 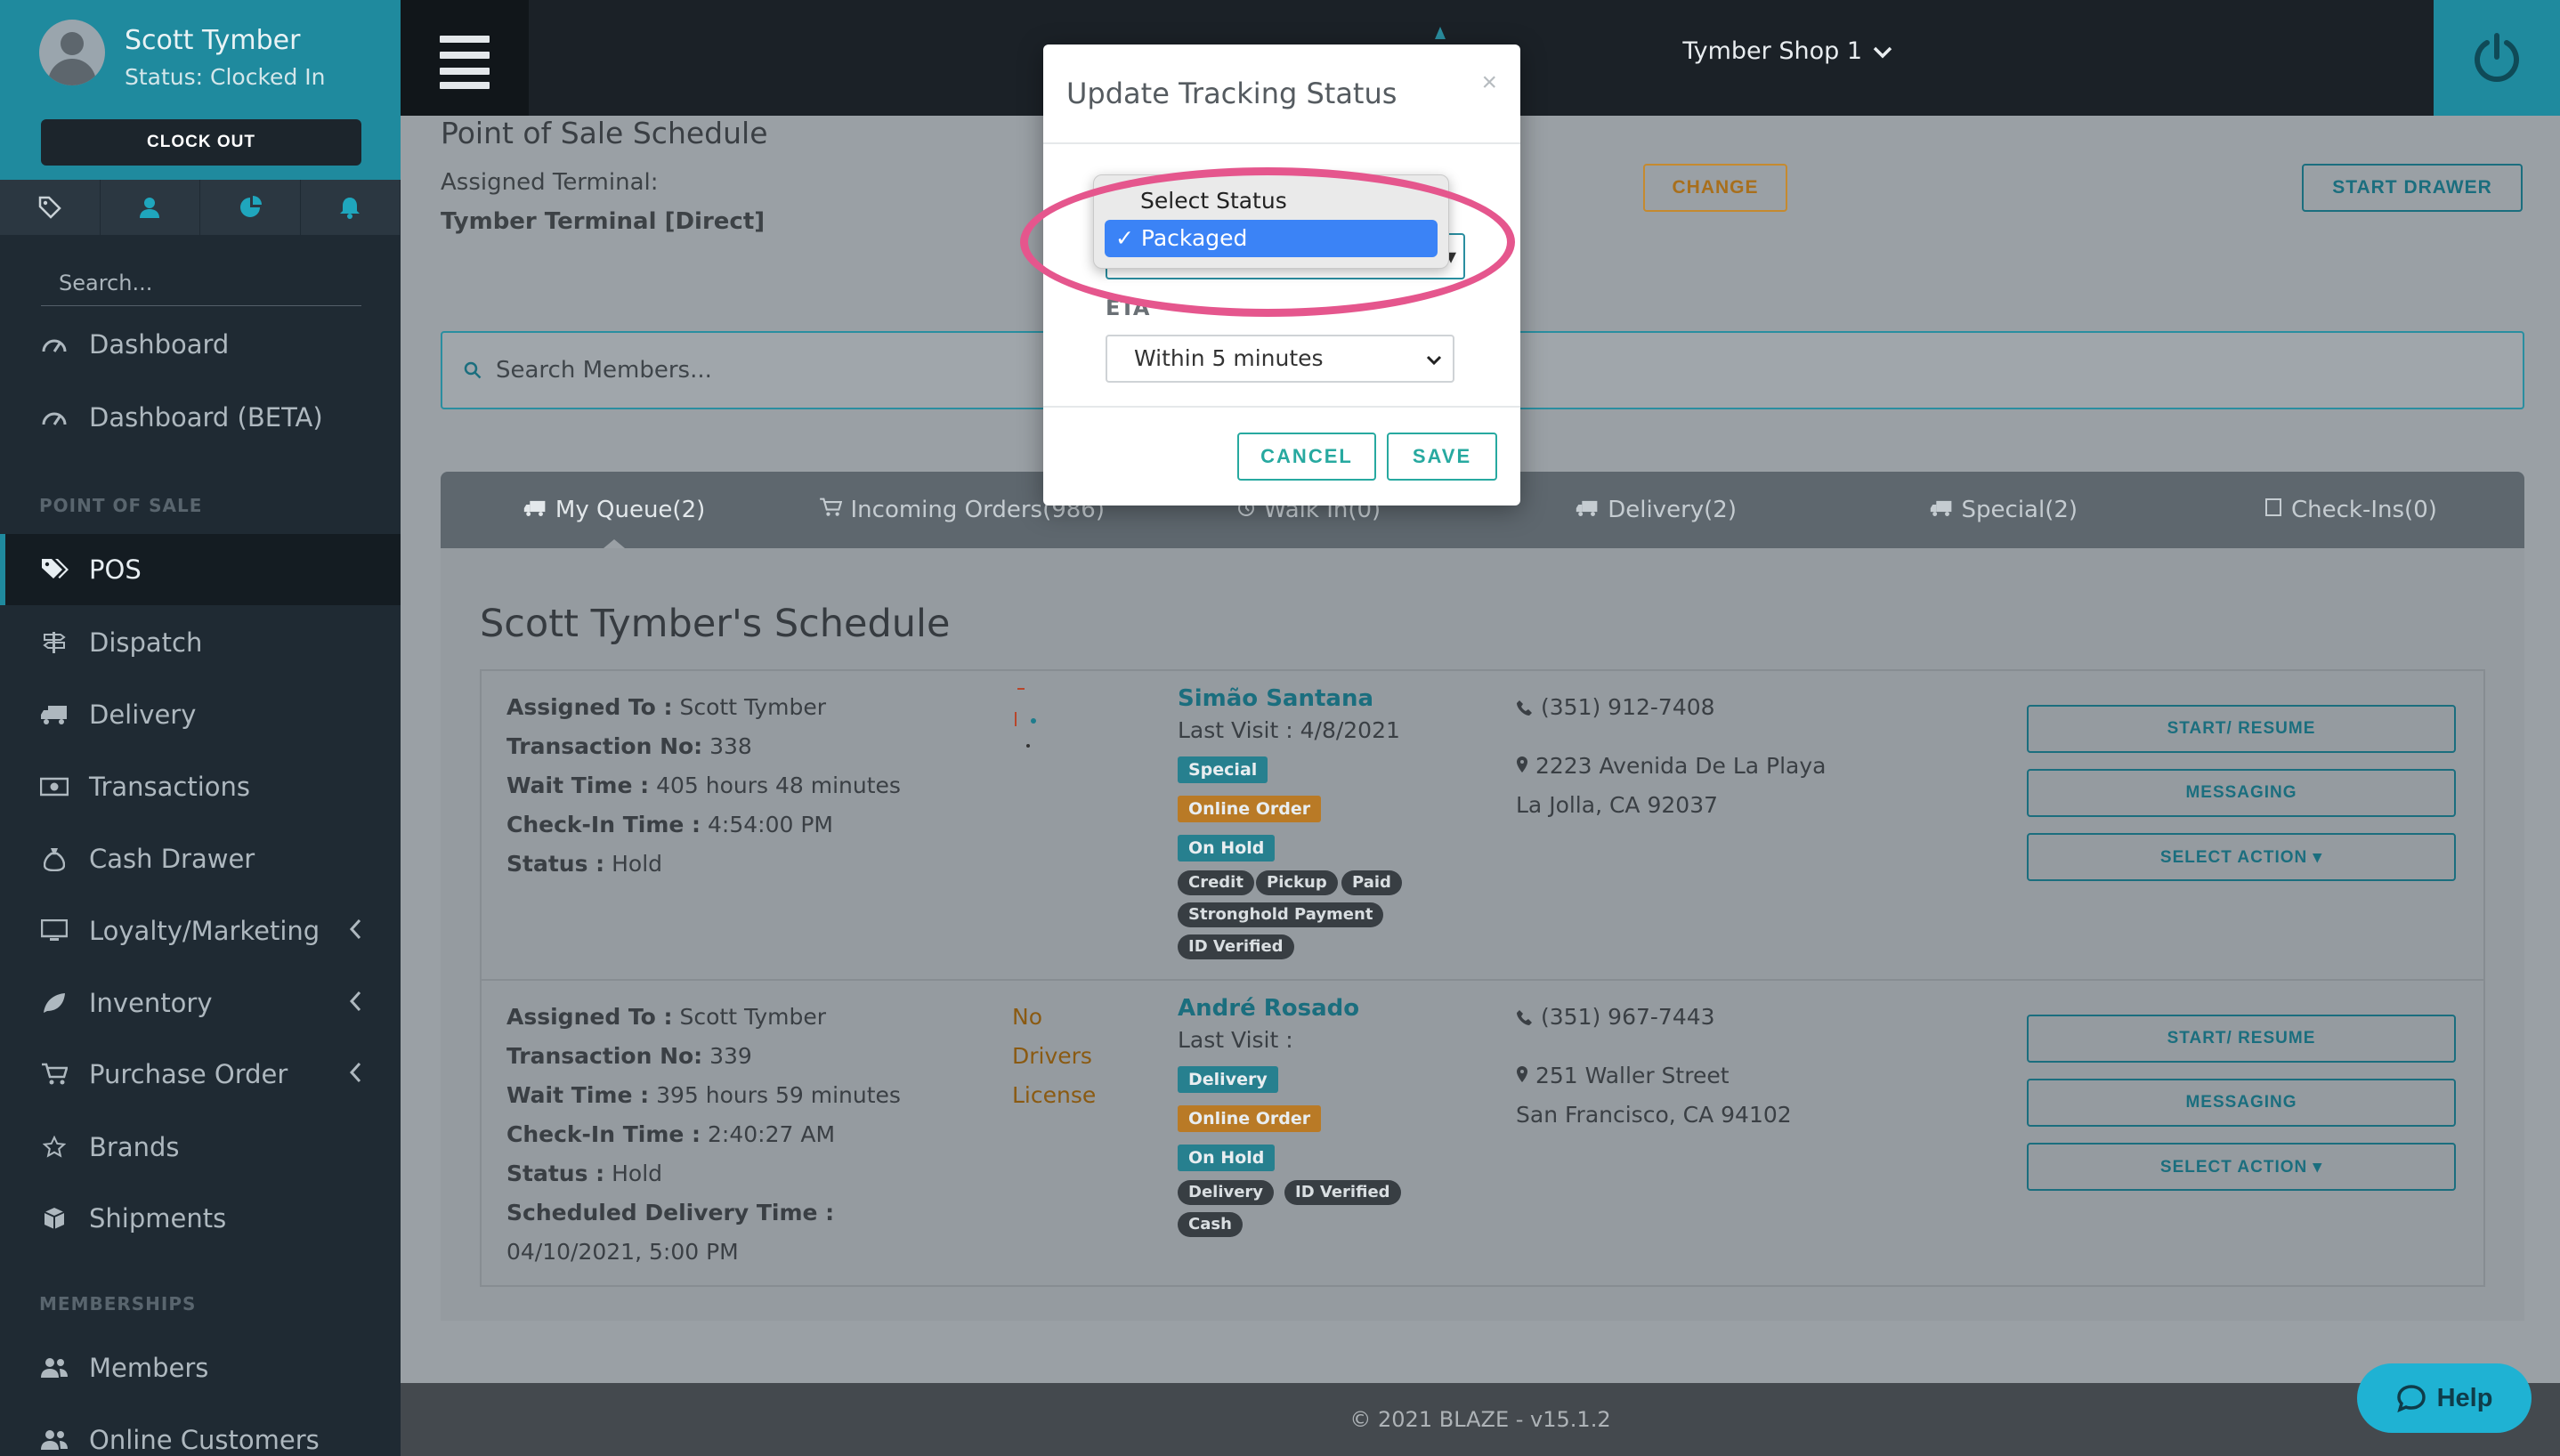 What do you see at coordinates (1489, 83) in the screenshot?
I see `close-icon: ×` at bounding box center [1489, 83].